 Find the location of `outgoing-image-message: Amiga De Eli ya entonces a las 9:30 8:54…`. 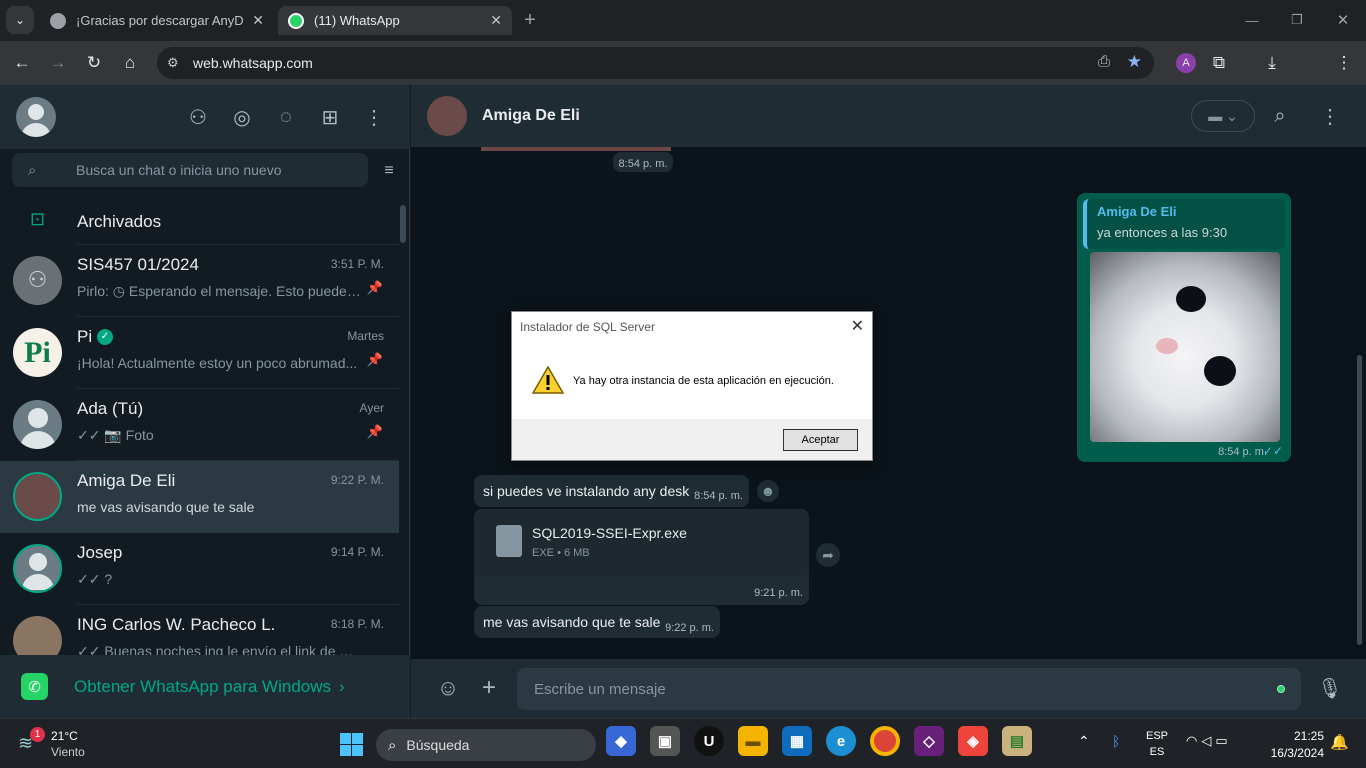

outgoing-image-message: Amiga De Eli ya entonces a las 9:30 8:54… is located at coordinates (1184, 327).